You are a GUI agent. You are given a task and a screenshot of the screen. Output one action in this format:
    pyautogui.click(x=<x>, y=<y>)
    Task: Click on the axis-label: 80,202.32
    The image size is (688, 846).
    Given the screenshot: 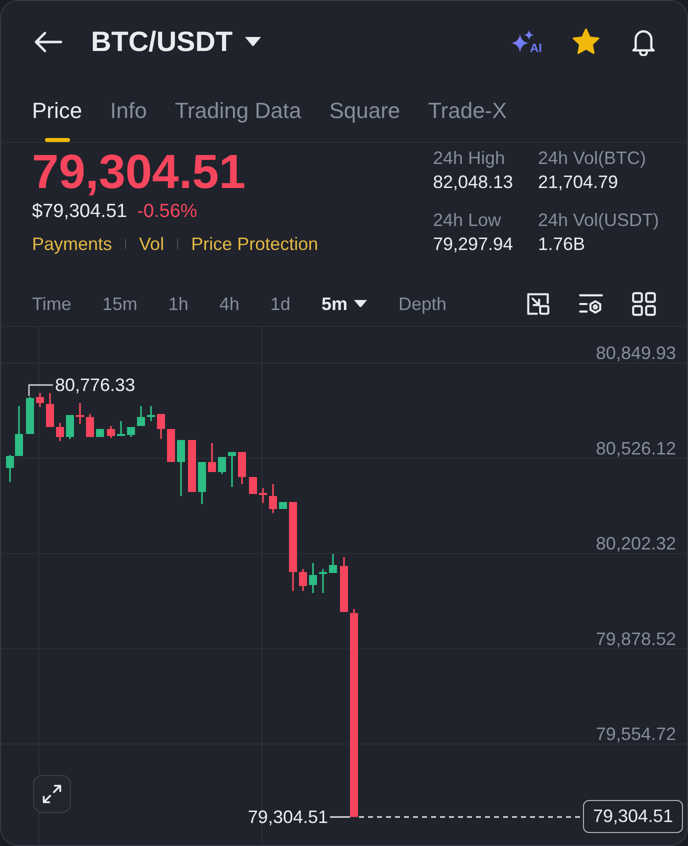 What is the action you would take?
    pyautogui.click(x=636, y=544)
    